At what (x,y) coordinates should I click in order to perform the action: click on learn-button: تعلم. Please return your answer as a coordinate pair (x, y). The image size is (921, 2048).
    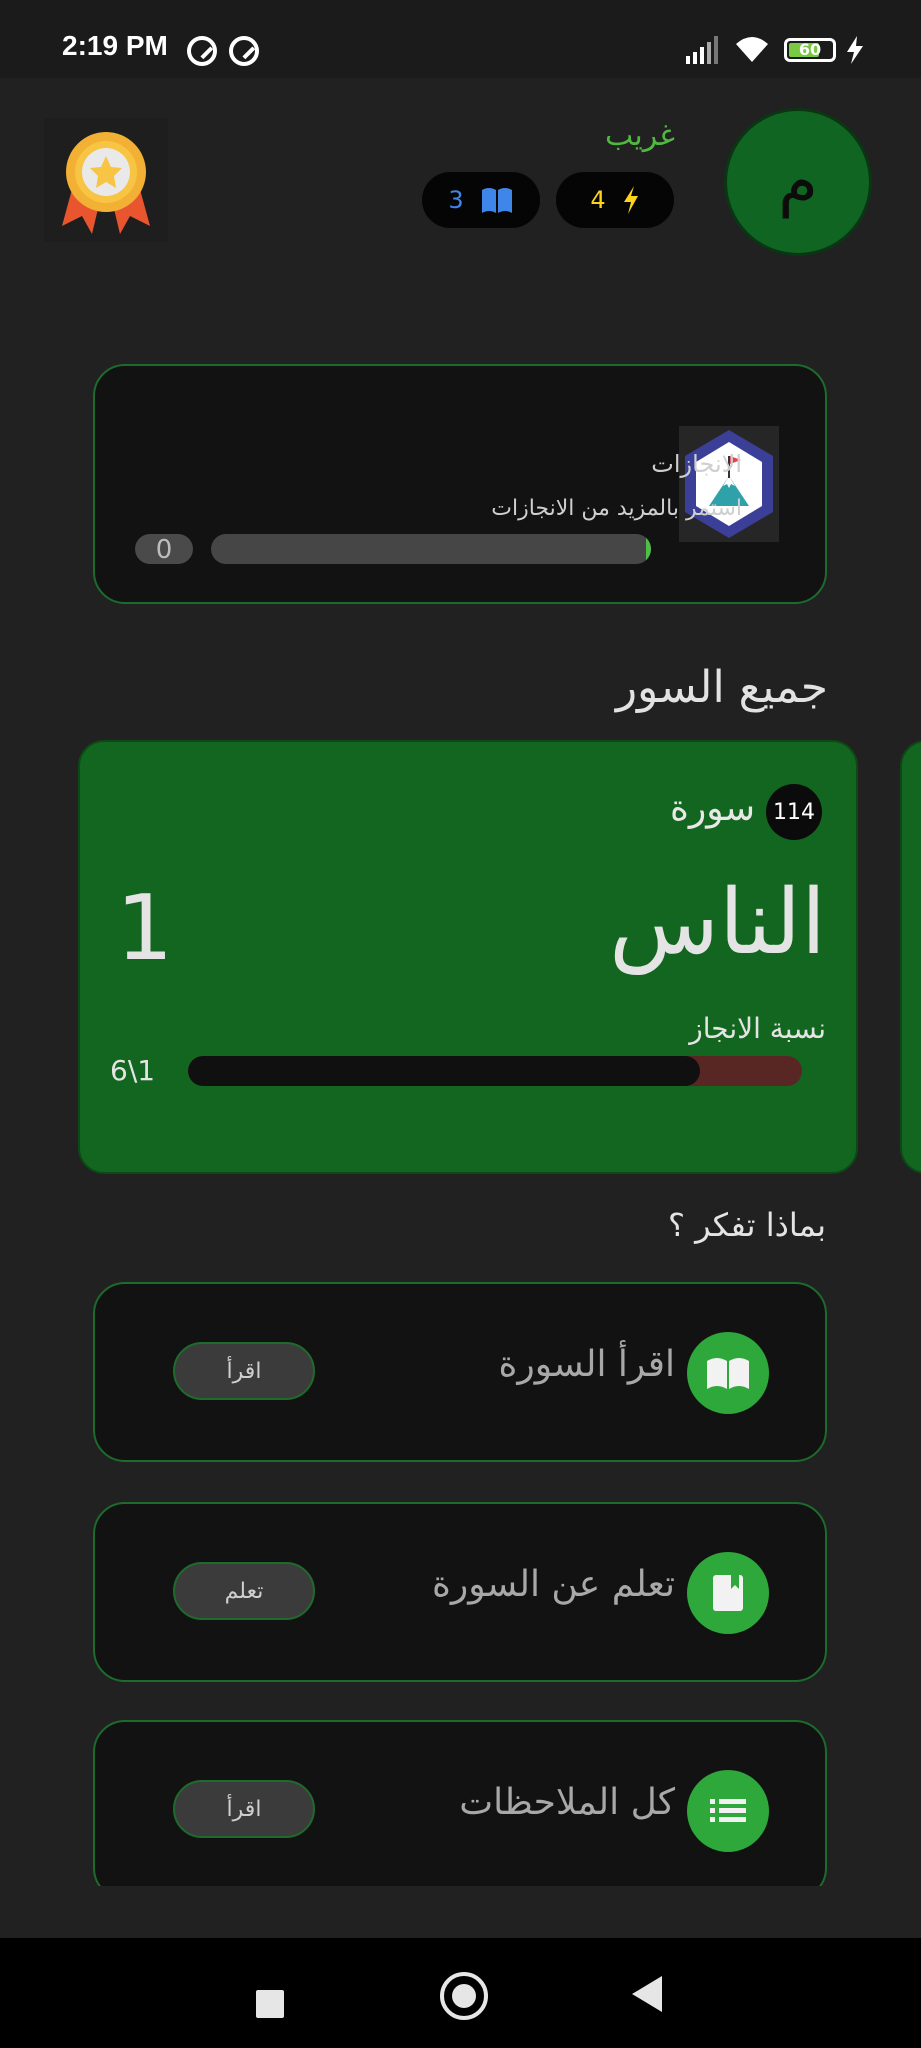
    Looking at the image, I should click on (244, 1591).